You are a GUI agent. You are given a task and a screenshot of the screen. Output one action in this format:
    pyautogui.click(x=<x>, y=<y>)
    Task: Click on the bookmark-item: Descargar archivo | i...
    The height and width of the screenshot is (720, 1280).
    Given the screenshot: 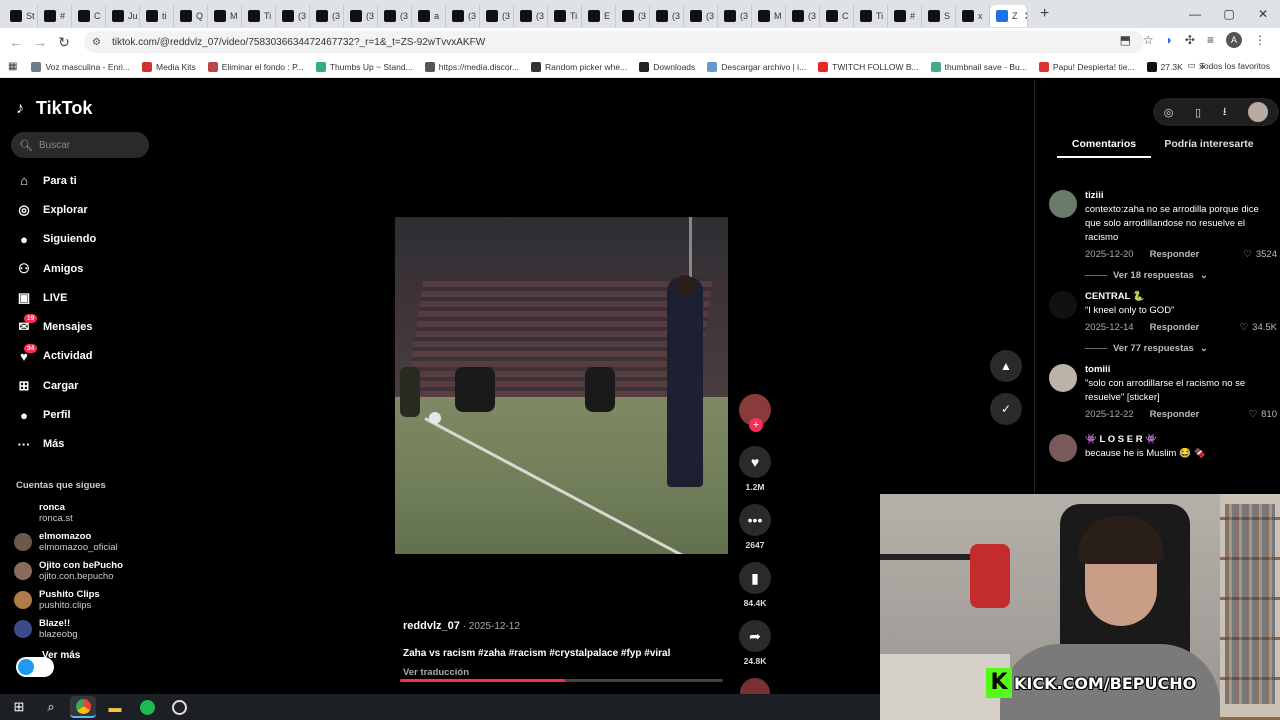 What is the action you would take?
    pyautogui.click(x=756, y=66)
    